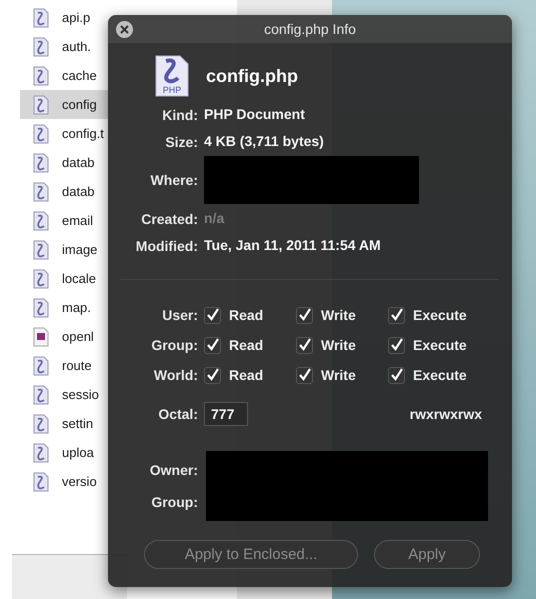 Image resolution: width=536 pixels, height=599 pixels. I want to click on detail-value: n/a, so click(215, 218).